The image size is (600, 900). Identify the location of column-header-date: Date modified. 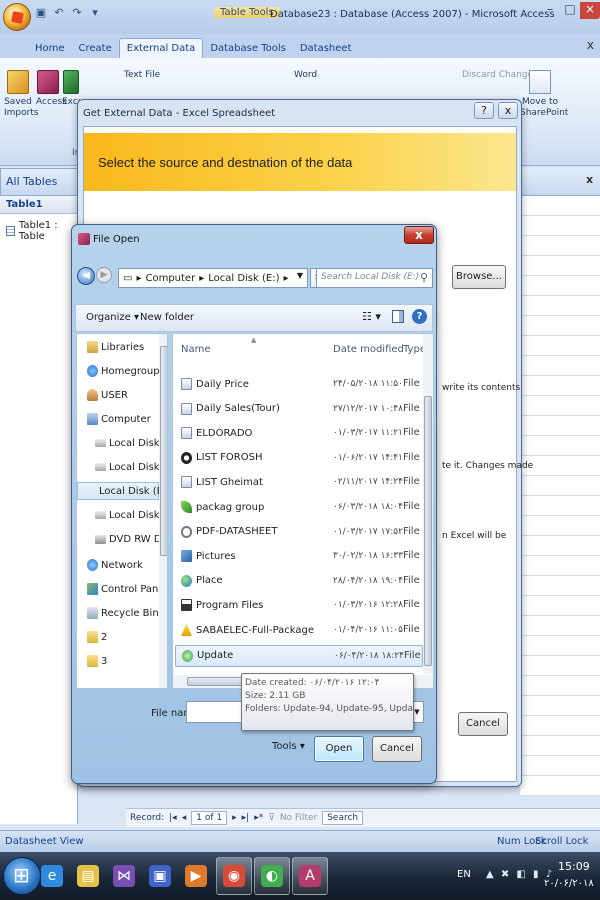
(368, 349).